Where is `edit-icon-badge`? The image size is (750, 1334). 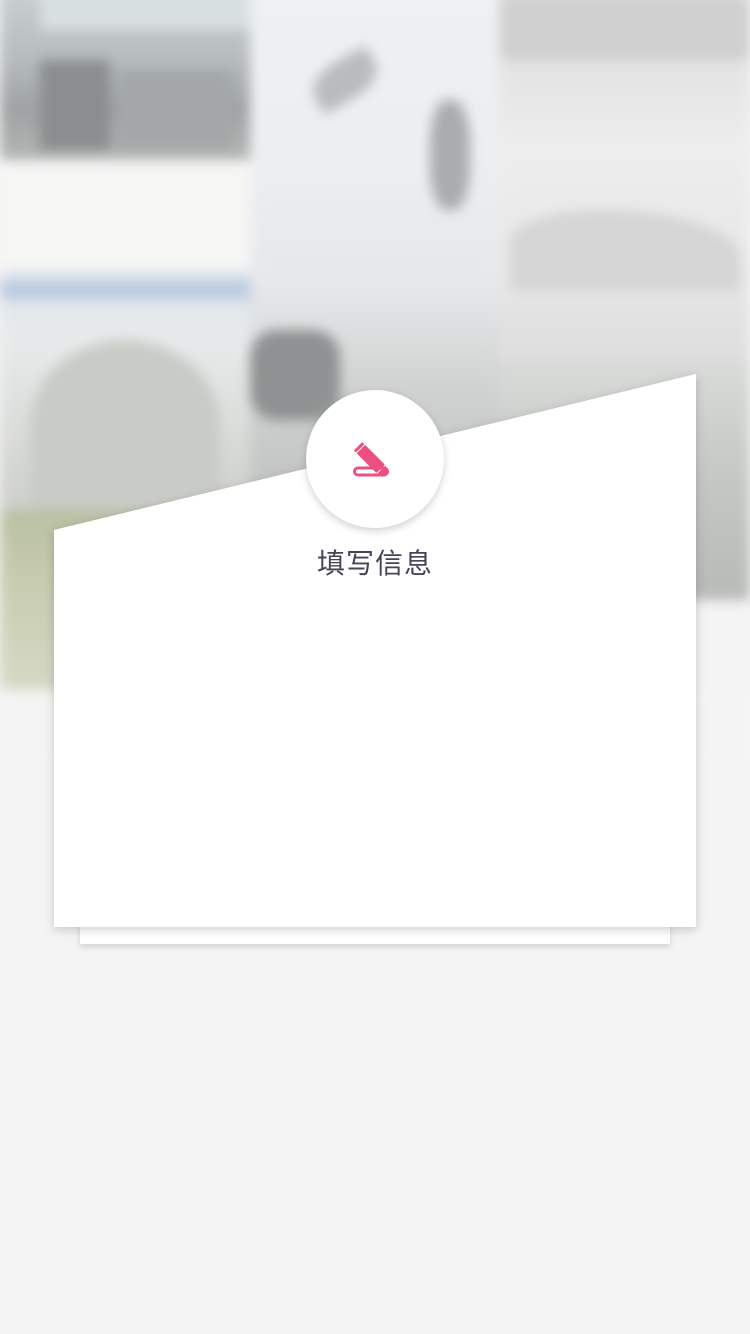
edit-icon-badge is located at coordinates (375, 459).